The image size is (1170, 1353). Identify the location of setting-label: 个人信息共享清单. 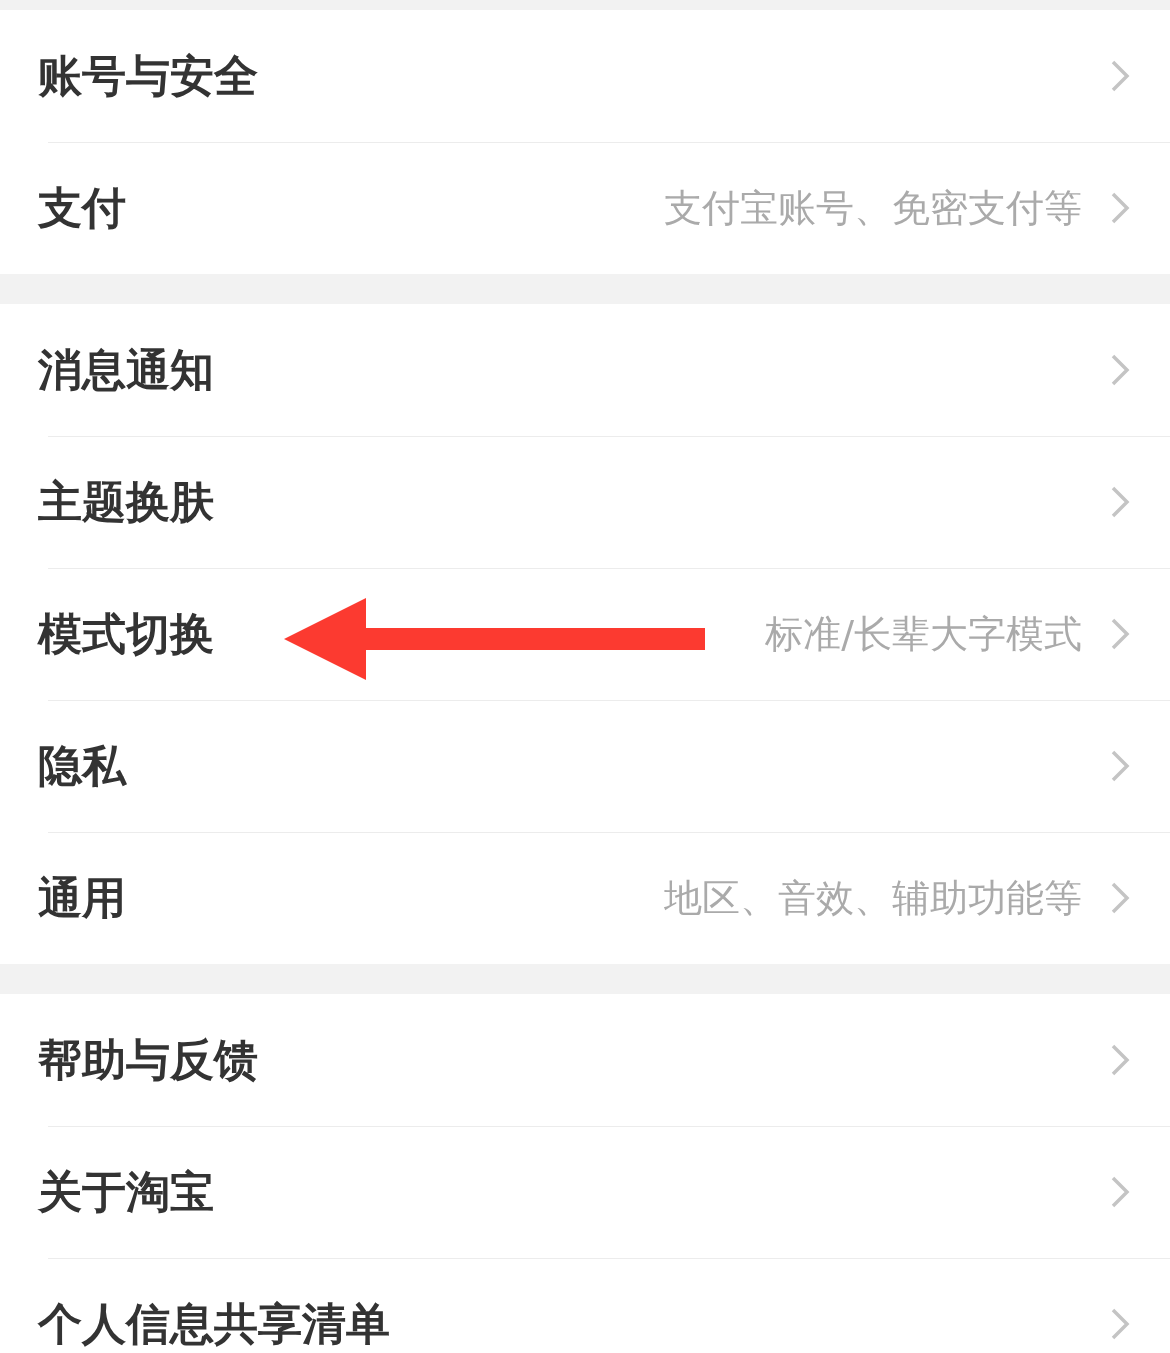
(214, 1323).